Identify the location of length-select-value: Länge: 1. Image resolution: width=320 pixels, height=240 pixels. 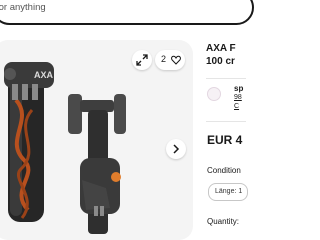
(229, 191).